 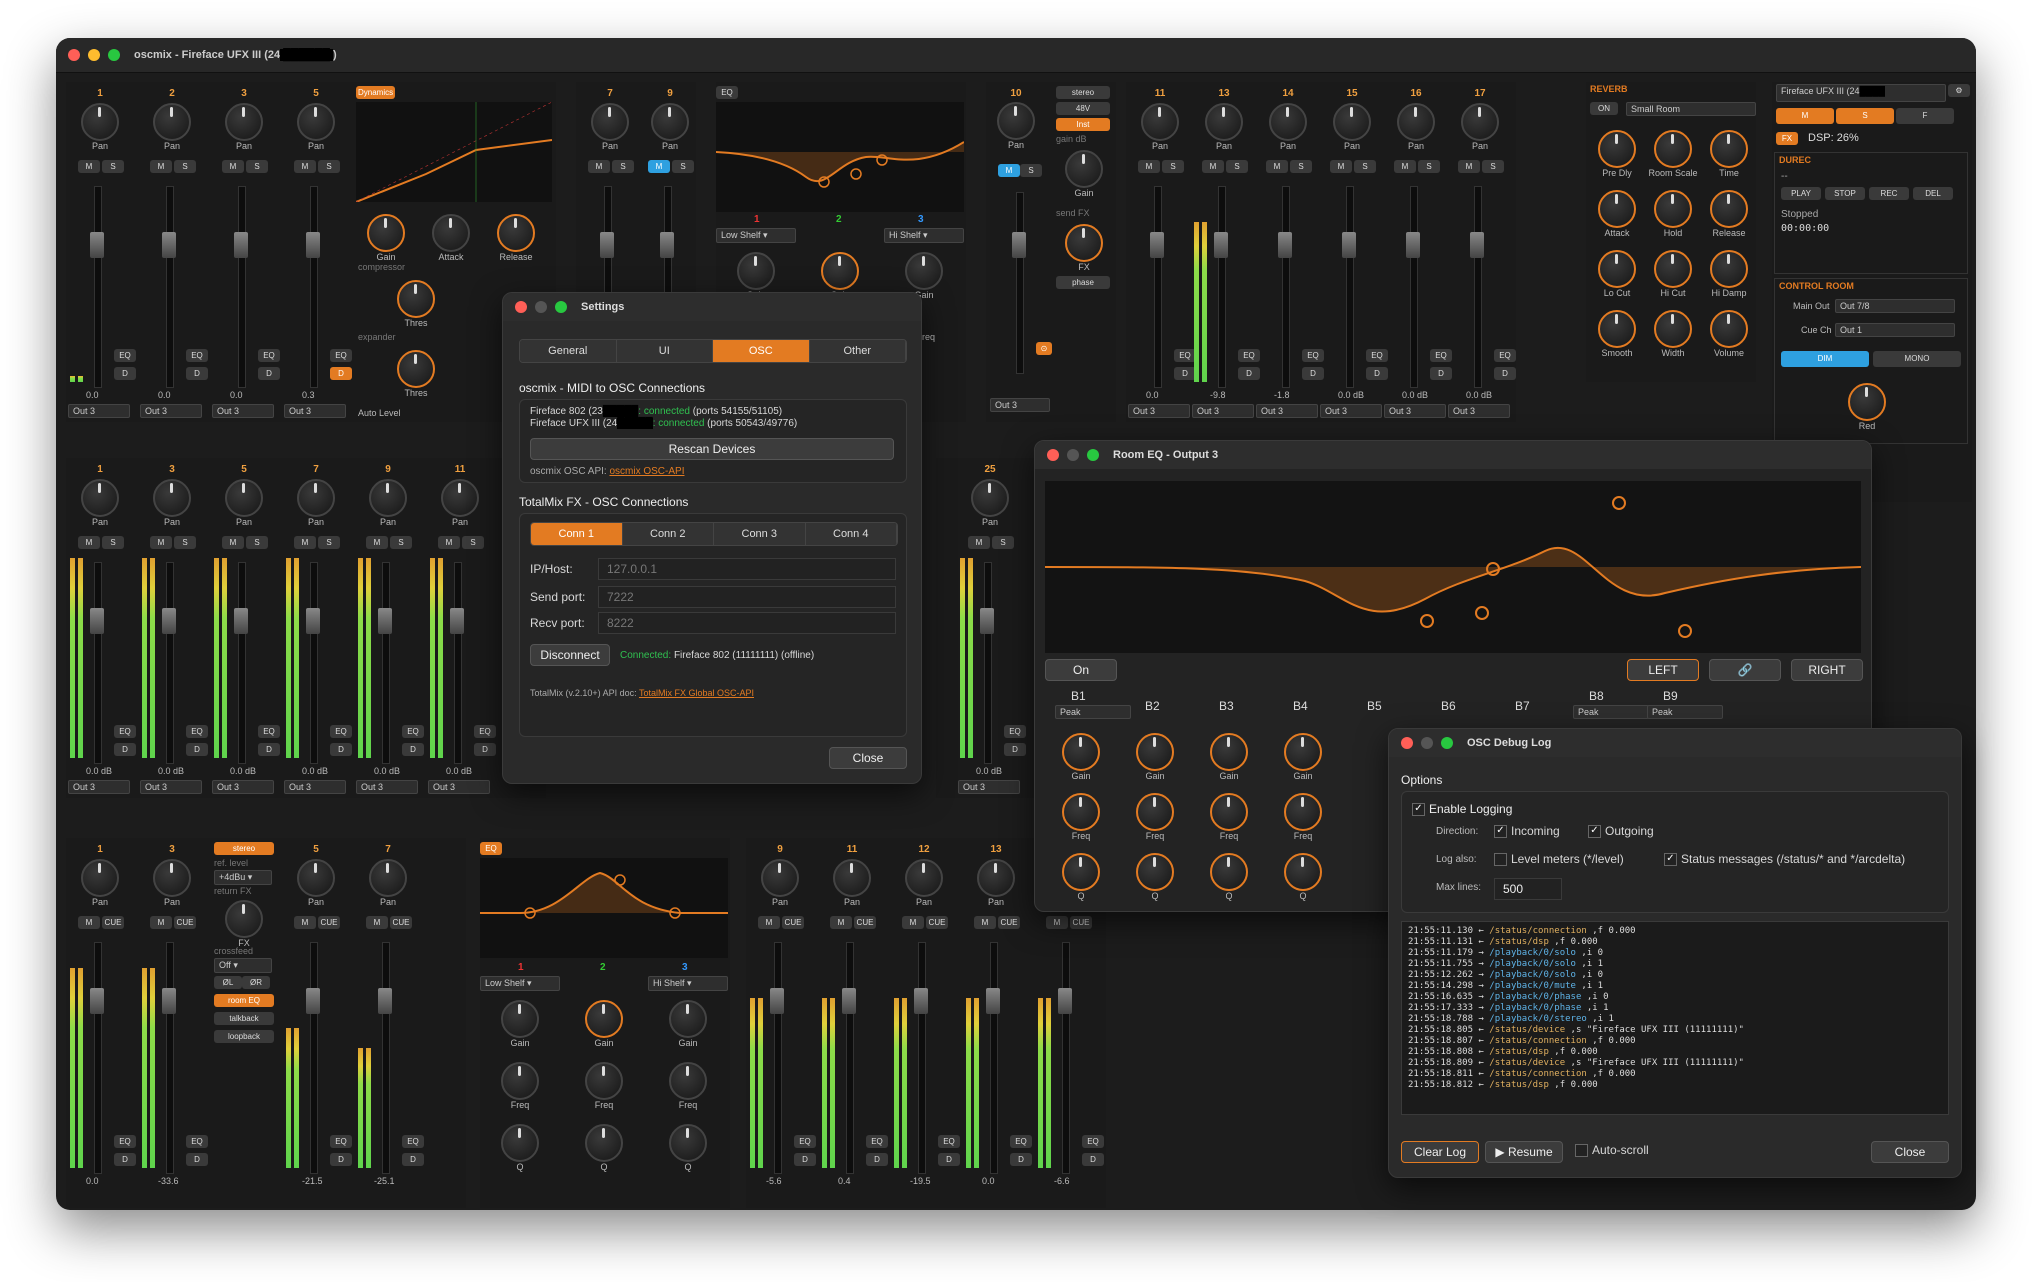 I want to click on close-icon, so click(x=521, y=307).